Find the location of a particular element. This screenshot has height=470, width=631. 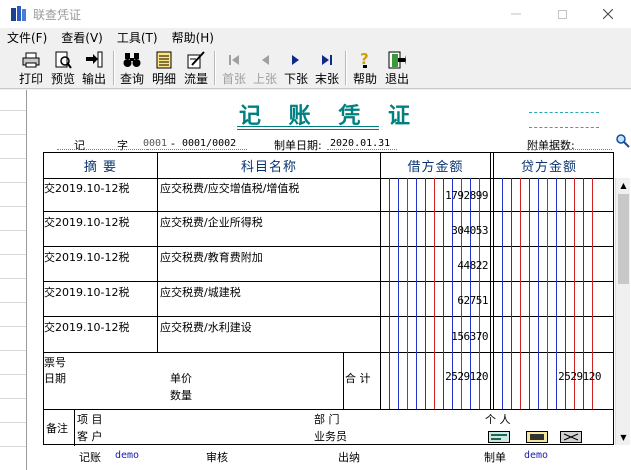

entry-2-account: 应交税费/企业所得税 is located at coordinates (211, 222).